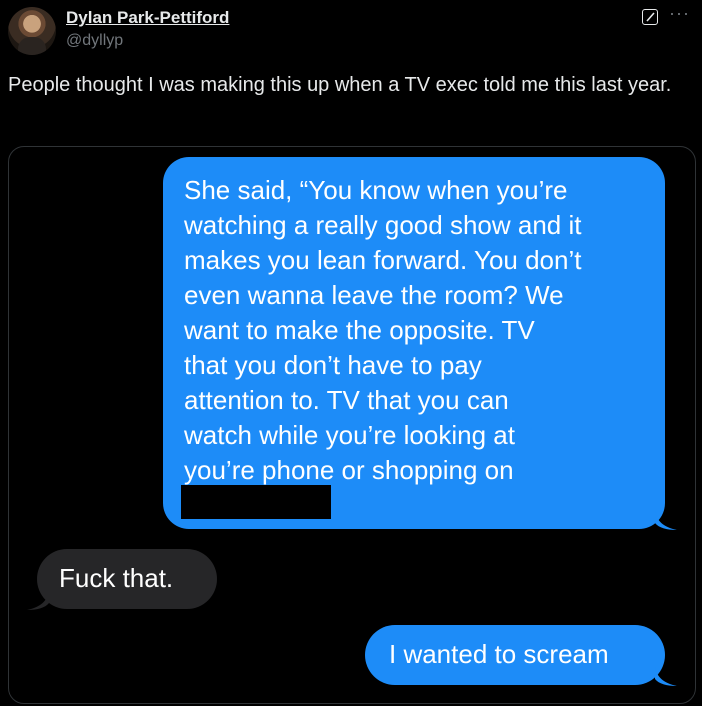 The image size is (702, 706). I want to click on message-text: Fuck that., so click(116, 578).